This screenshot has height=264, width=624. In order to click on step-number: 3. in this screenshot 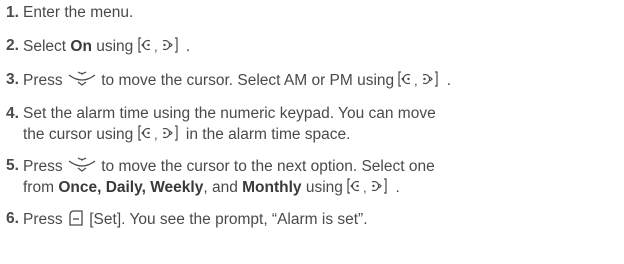, I will do `click(12, 79)`.